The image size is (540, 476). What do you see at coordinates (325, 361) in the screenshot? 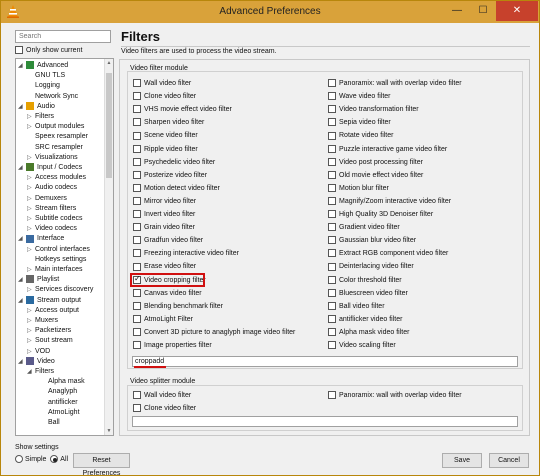
I see `video-filter-module-input: croppadd` at bounding box center [325, 361].